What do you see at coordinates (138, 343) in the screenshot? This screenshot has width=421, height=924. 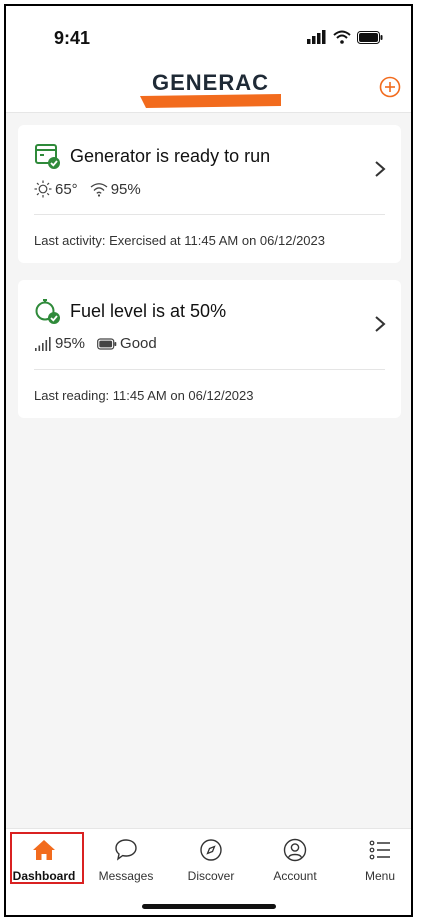 I see `battery-status-value: Good` at bounding box center [138, 343].